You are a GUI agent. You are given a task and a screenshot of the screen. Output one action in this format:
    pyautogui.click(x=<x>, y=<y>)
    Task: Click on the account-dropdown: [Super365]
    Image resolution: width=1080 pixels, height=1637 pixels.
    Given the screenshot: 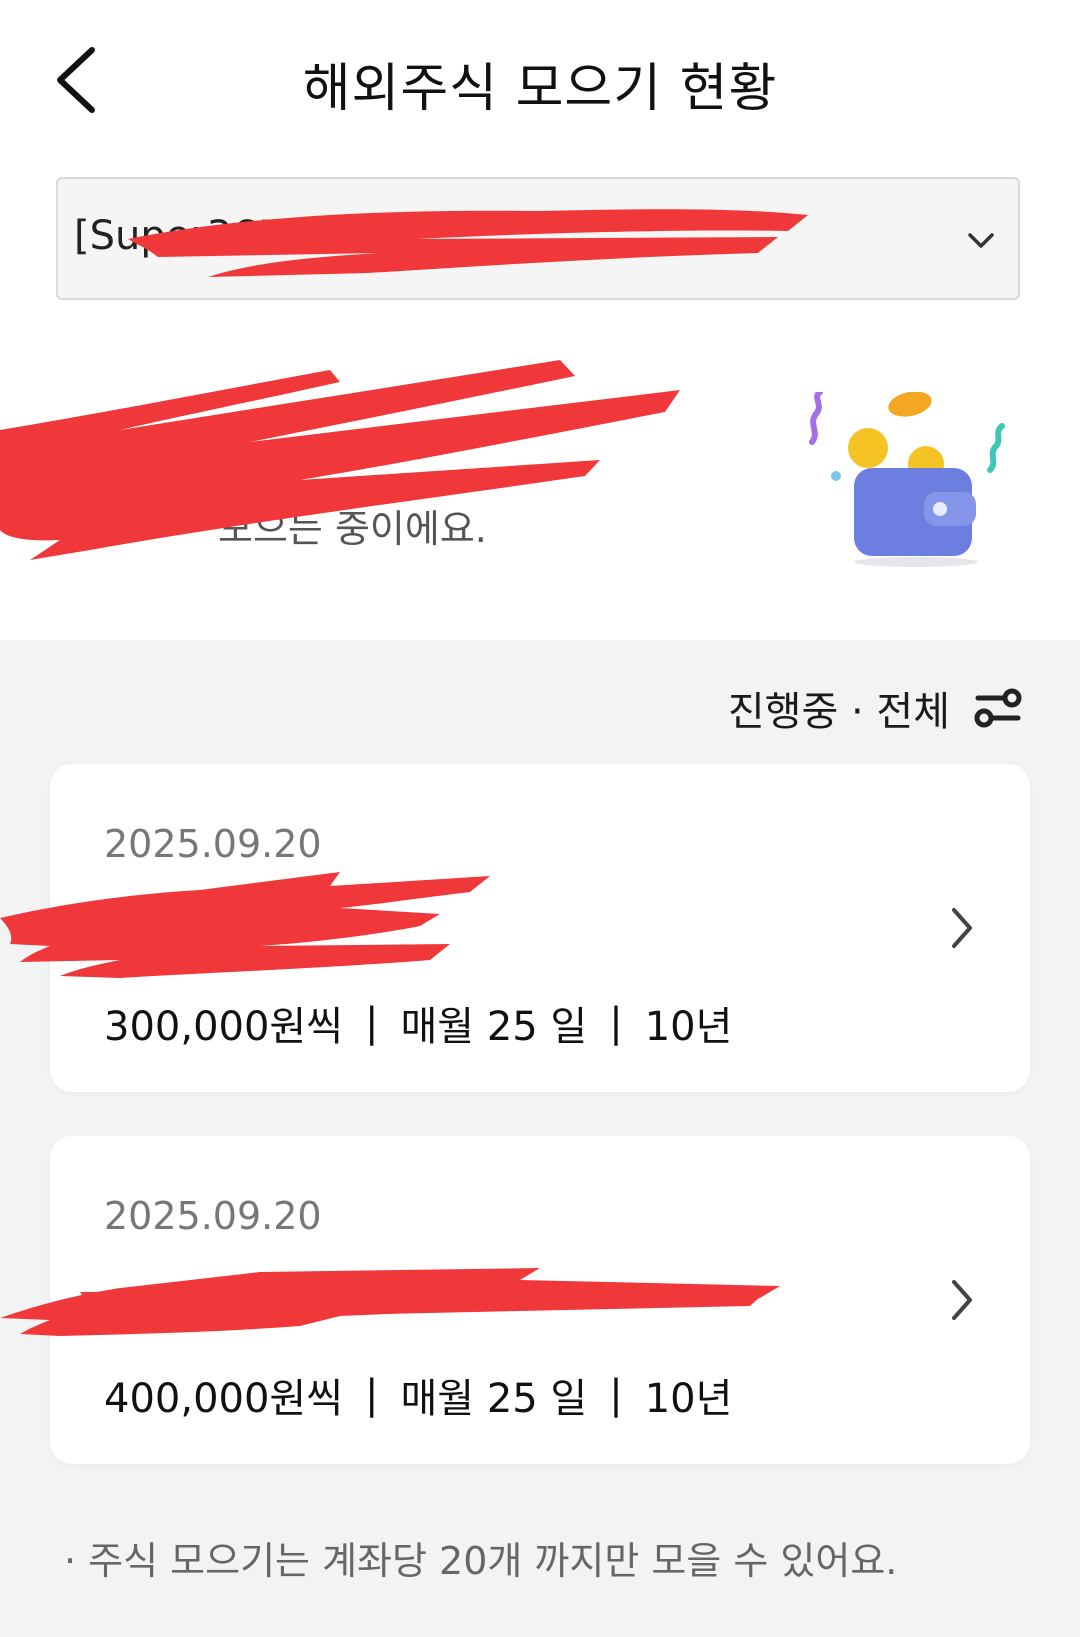 What is the action you would take?
    pyautogui.click(x=538, y=238)
    